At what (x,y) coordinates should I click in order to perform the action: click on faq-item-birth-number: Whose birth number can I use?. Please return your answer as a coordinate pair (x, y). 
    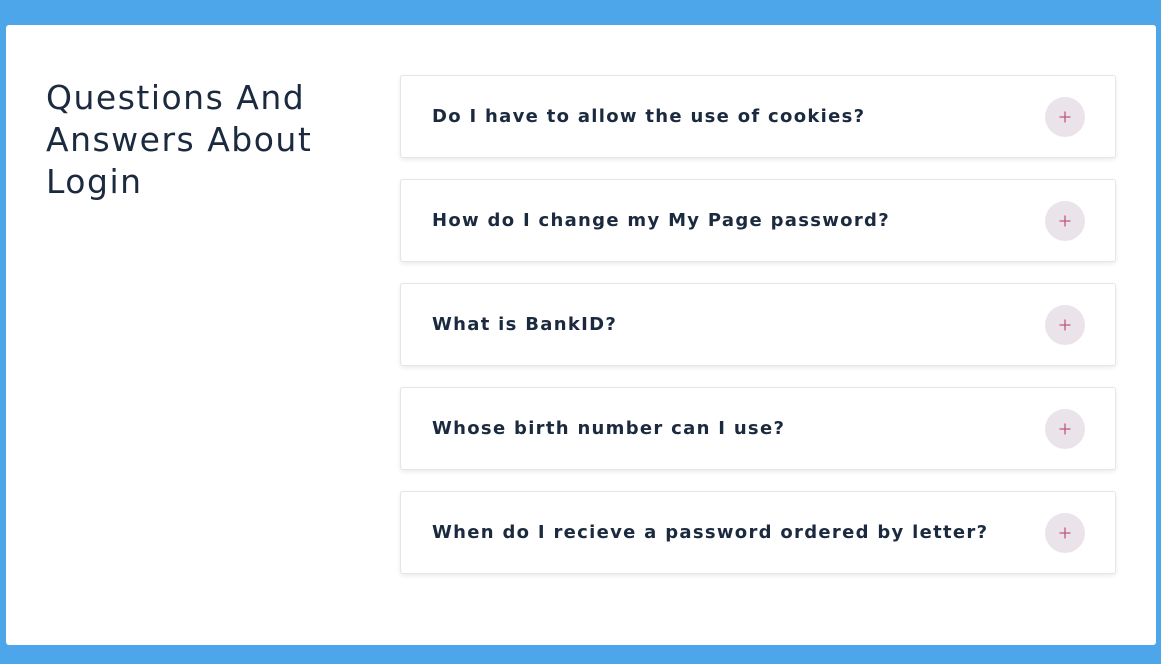
    Looking at the image, I should click on (758, 428).